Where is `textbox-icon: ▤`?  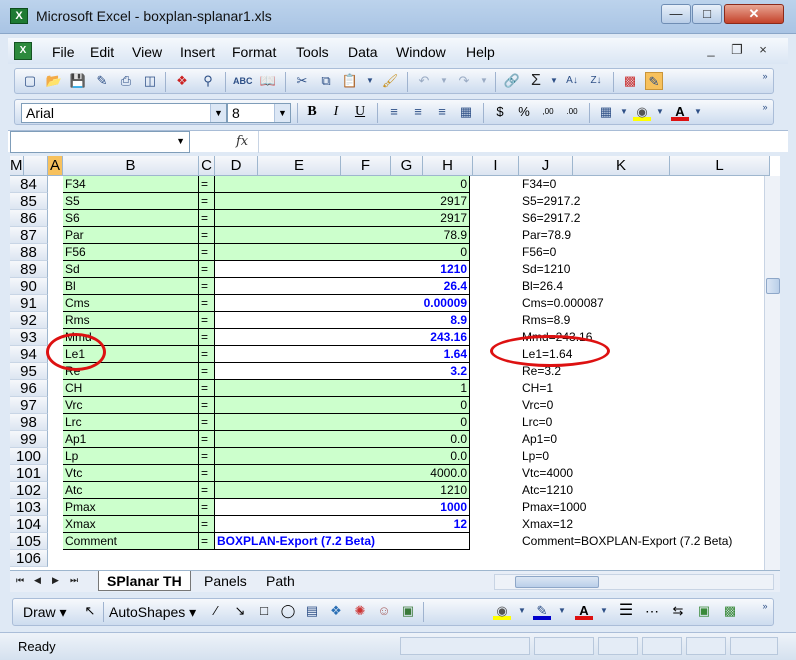
textbox-icon: ▤ is located at coordinates (312, 611).